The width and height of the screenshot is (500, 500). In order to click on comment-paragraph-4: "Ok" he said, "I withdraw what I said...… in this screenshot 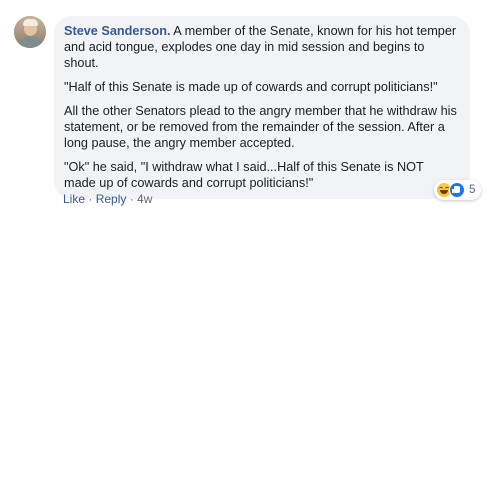, I will do `click(244, 175)`.